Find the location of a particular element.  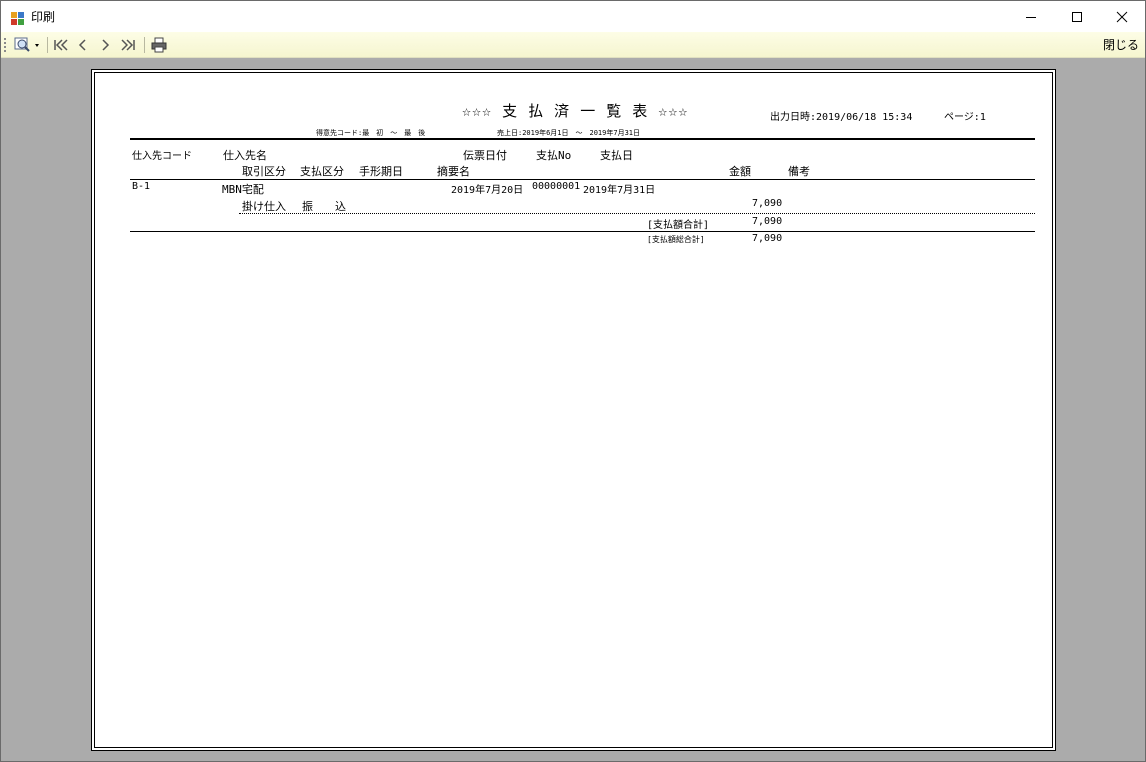

close-preview-button: 閉じる is located at coordinates (1121, 44).